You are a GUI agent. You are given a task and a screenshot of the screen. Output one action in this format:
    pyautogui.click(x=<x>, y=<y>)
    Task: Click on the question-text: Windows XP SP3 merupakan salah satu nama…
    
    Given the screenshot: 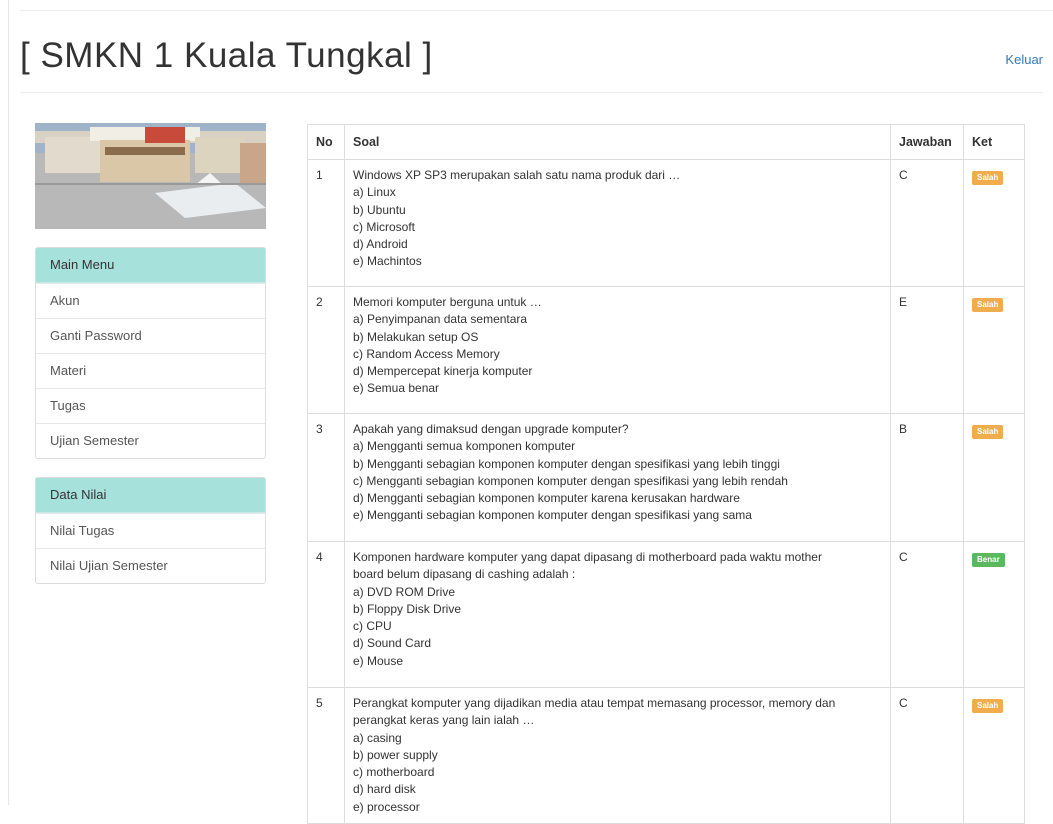 What is the action you would take?
    pyautogui.click(x=617, y=223)
    